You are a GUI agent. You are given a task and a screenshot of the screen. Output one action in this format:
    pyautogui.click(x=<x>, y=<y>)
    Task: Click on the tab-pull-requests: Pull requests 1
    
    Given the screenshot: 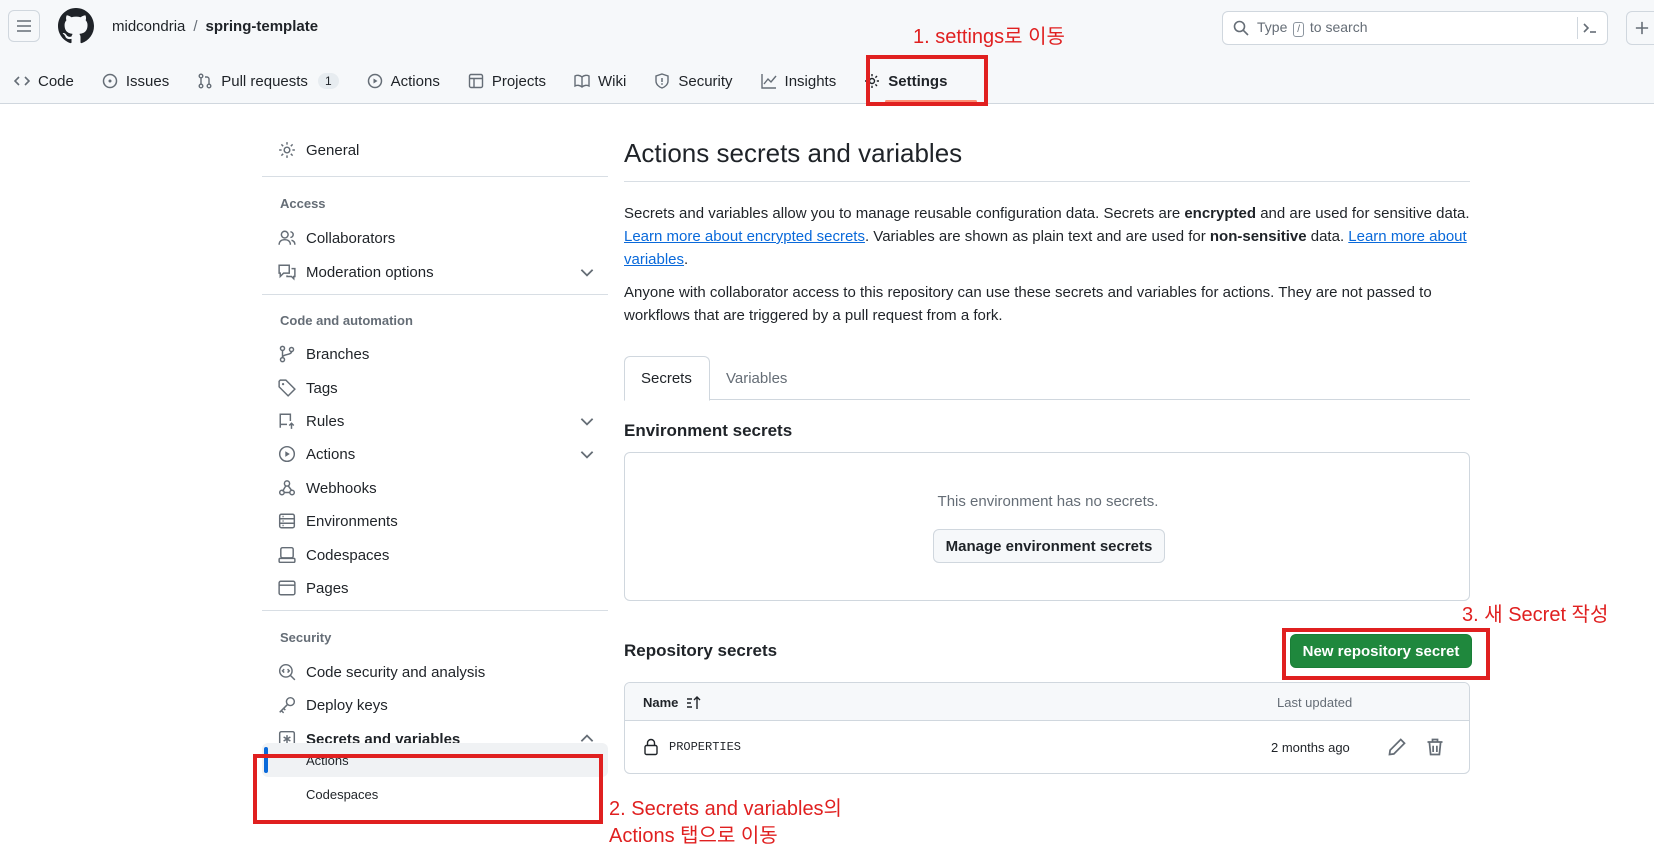 What is the action you would take?
    pyautogui.click(x=267, y=81)
    